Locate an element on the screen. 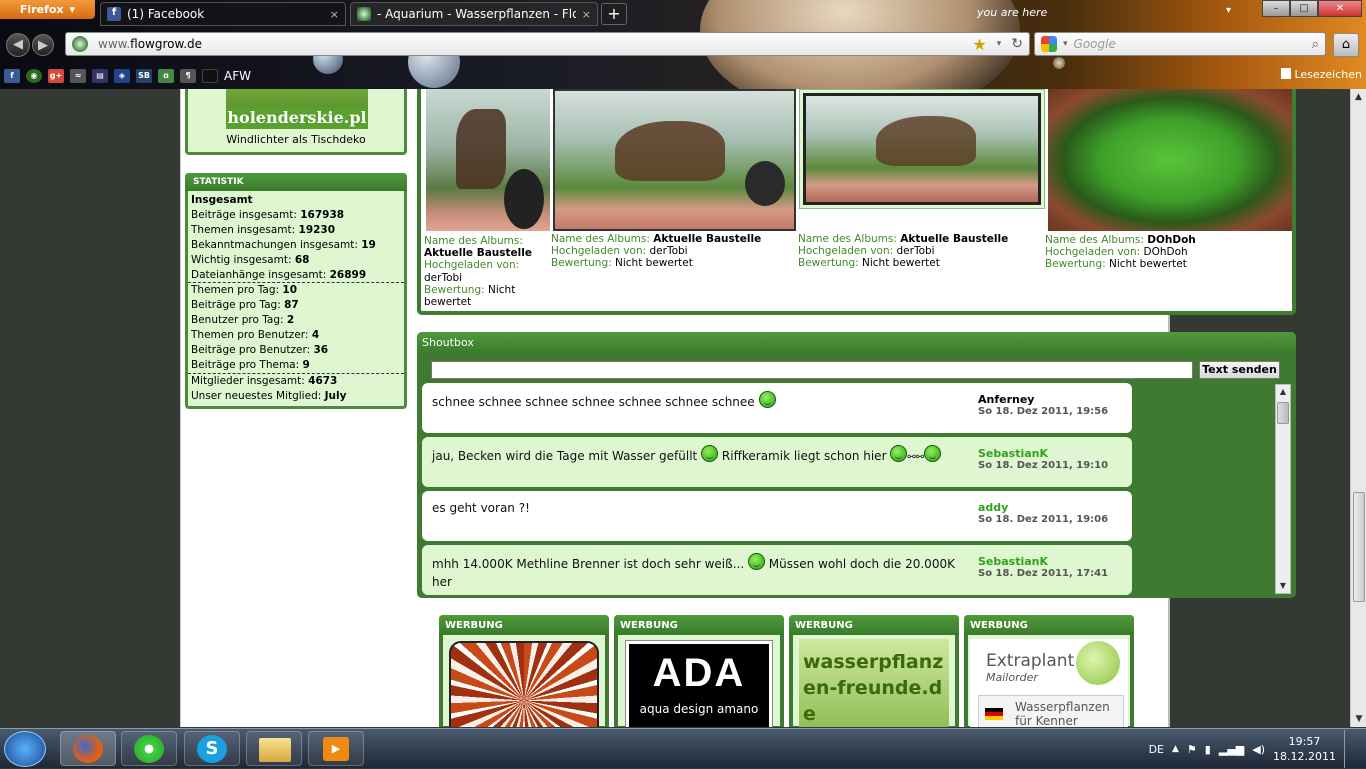 The height and width of the screenshot is (769, 1366). extraplant-tagline: Wasserpflanzen für Kenner is located at coordinates (1062, 713).